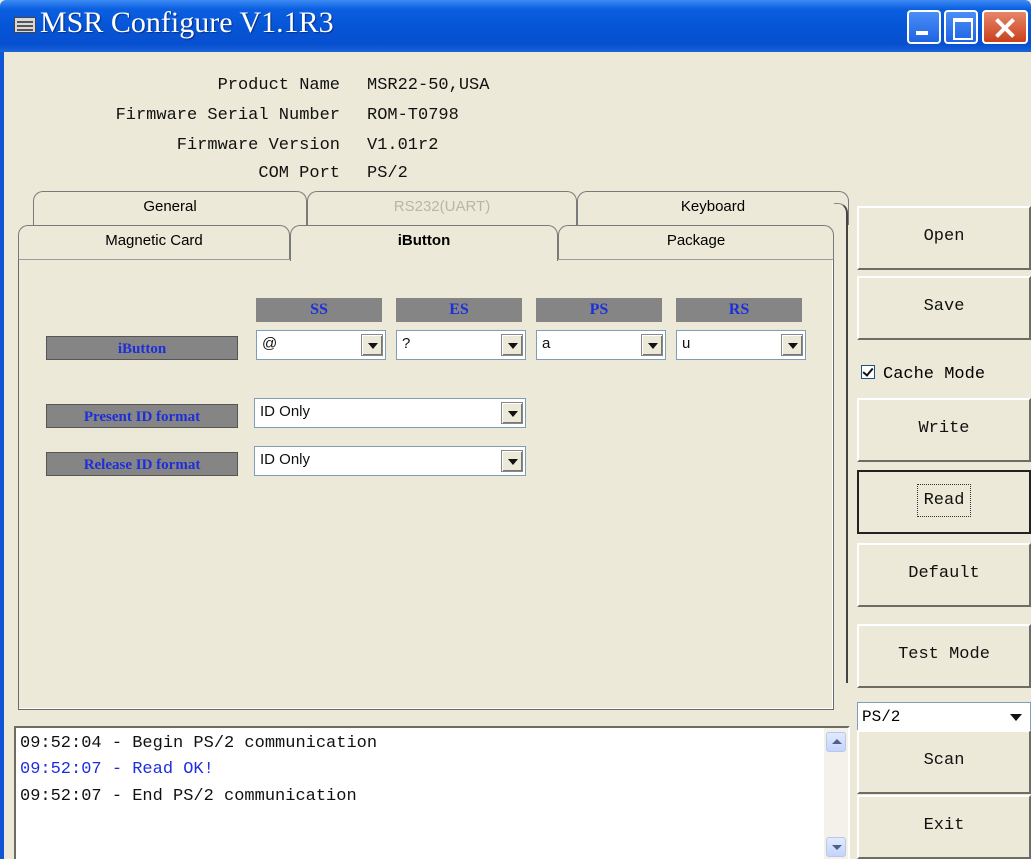  I want to click on write-button: Write, so click(944, 430).